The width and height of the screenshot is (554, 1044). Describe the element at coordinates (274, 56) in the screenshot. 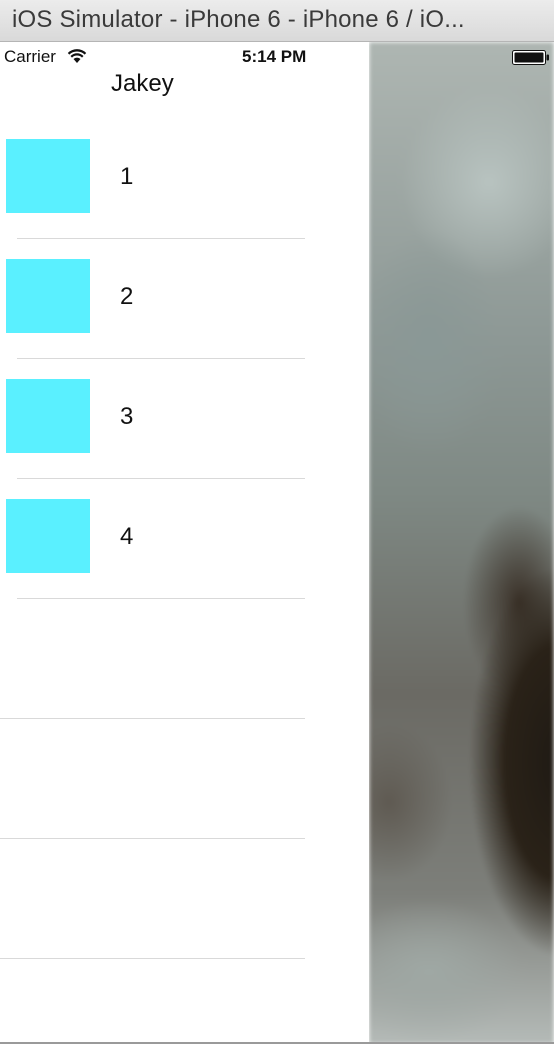

I see `status-time: 5:14 PM` at that location.